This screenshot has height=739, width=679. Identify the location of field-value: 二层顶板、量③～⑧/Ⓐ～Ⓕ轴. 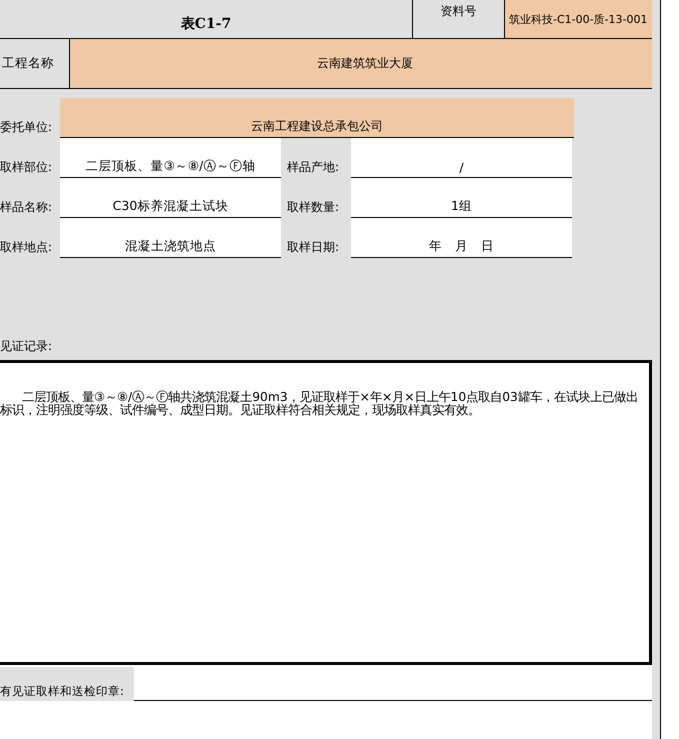
(170, 158).